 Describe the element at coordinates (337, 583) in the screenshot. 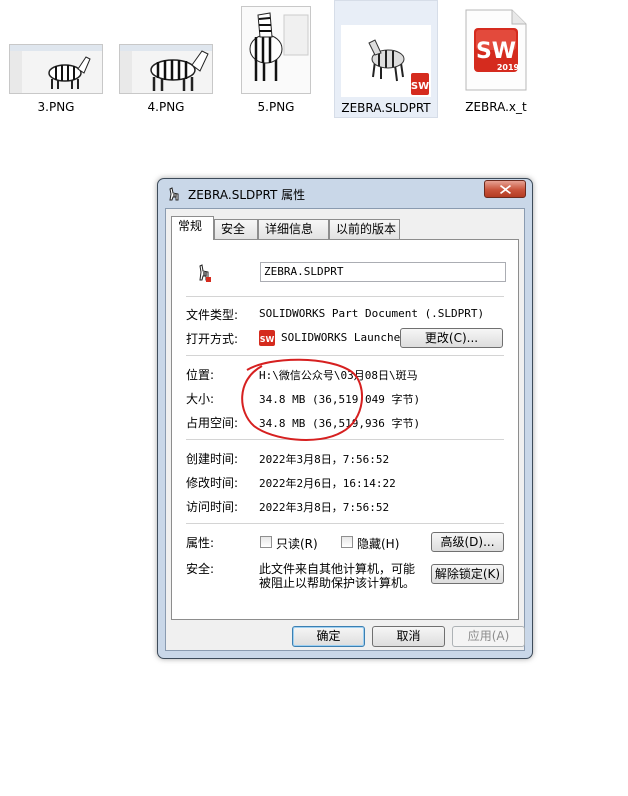

I see `security-text-line2: 被阻止以帮助保护该计算机。` at that location.